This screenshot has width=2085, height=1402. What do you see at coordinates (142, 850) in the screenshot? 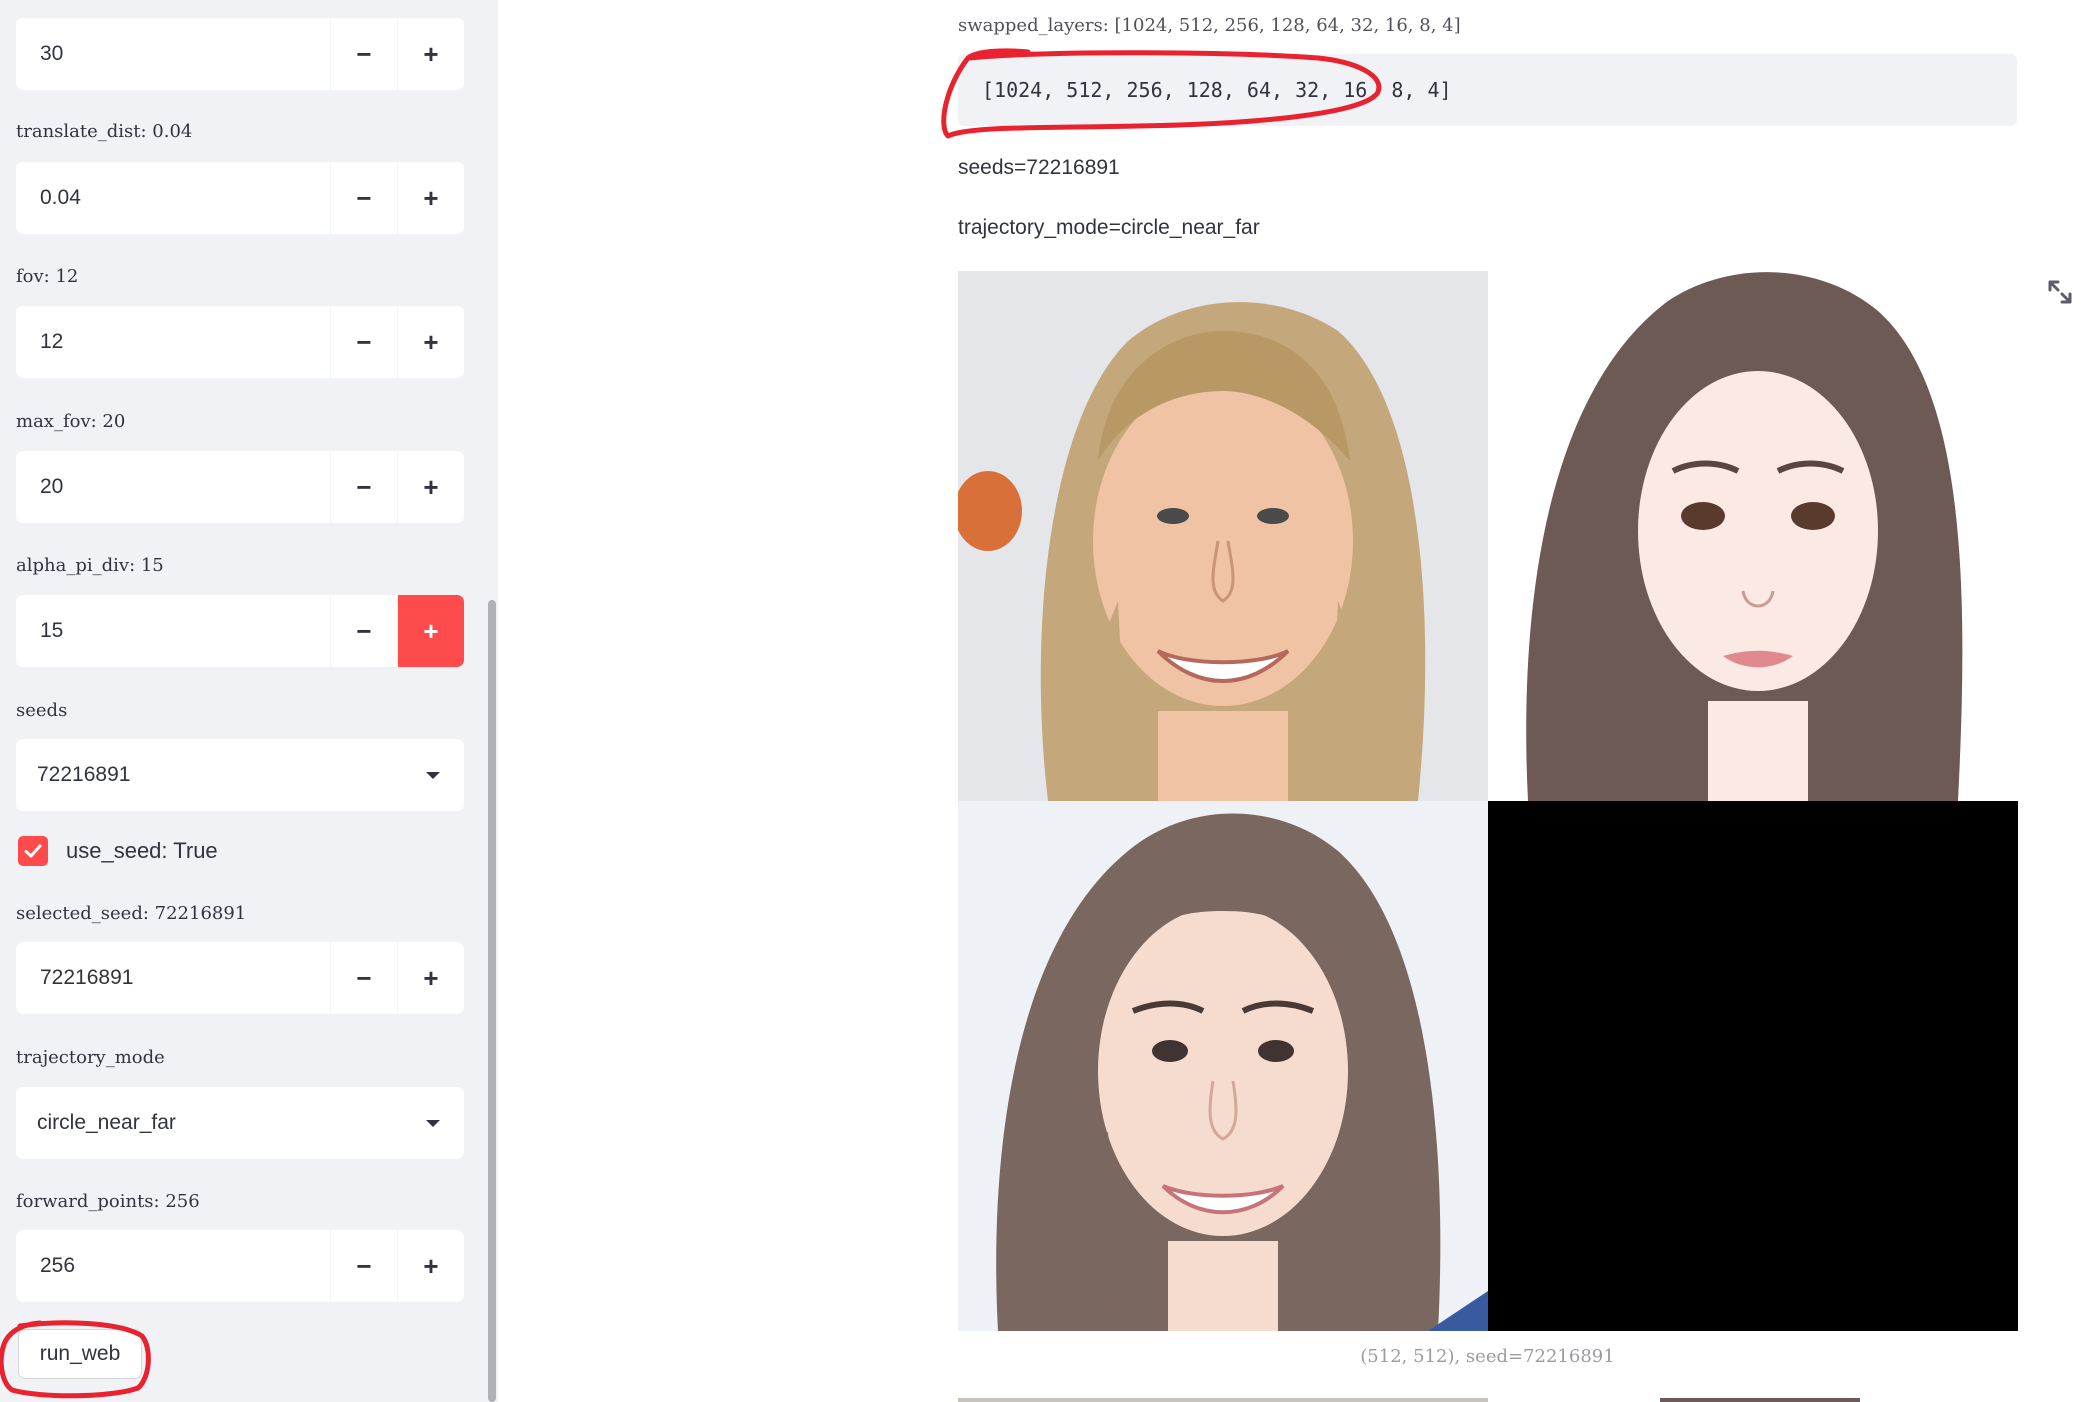
I see `use-seed-label: use_seed: True` at bounding box center [142, 850].